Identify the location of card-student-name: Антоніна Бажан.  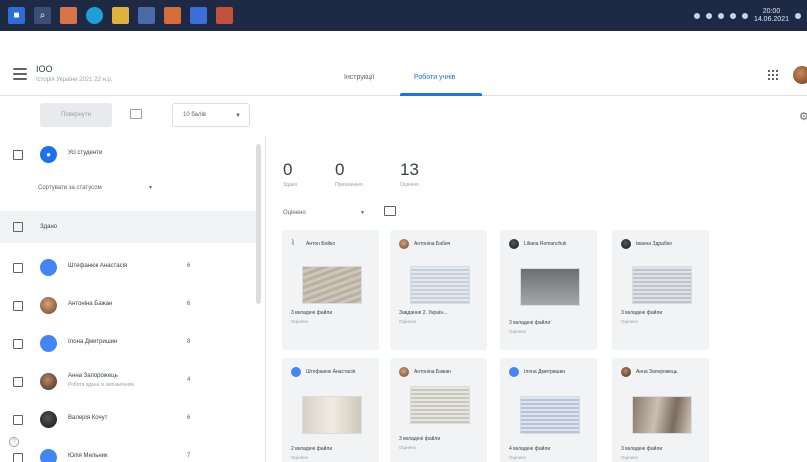
(432, 372).